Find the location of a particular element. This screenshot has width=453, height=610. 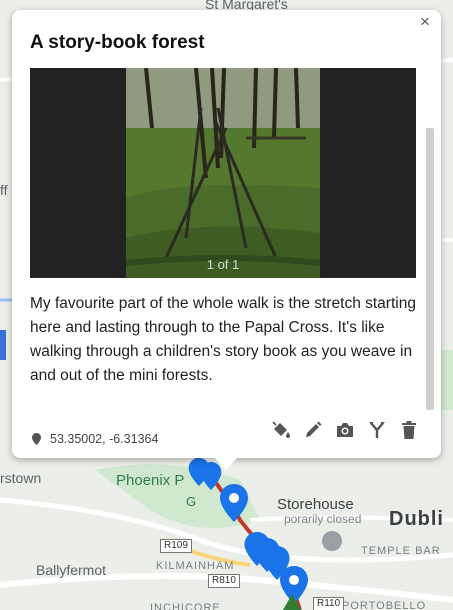

photo-counter: 1 of 1 is located at coordinates (223, 264).